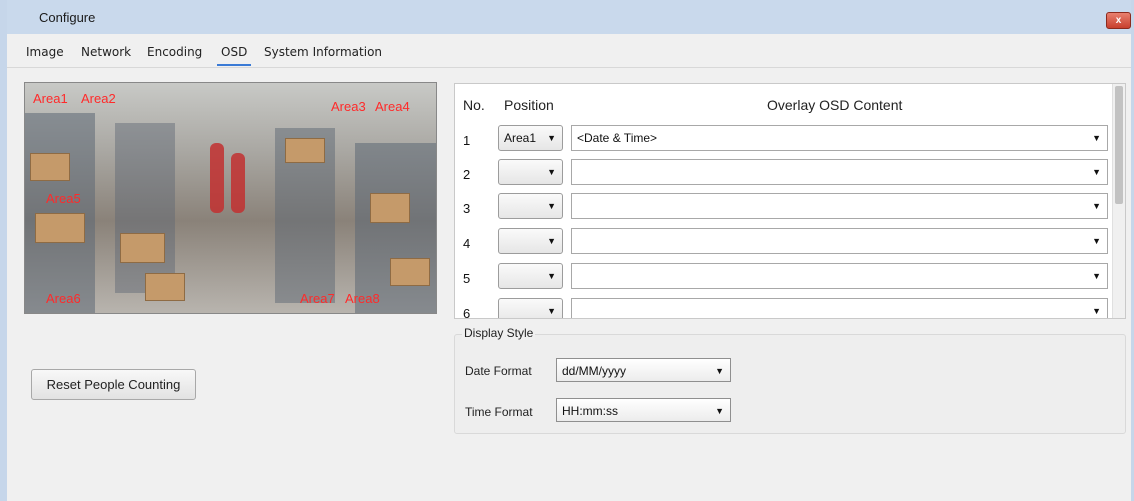 The image size is (1134, 501). What do you see at coordinates (98, 98) in the screenshot?
I see `area2-label: Area2` at bounding box center [98, 98].